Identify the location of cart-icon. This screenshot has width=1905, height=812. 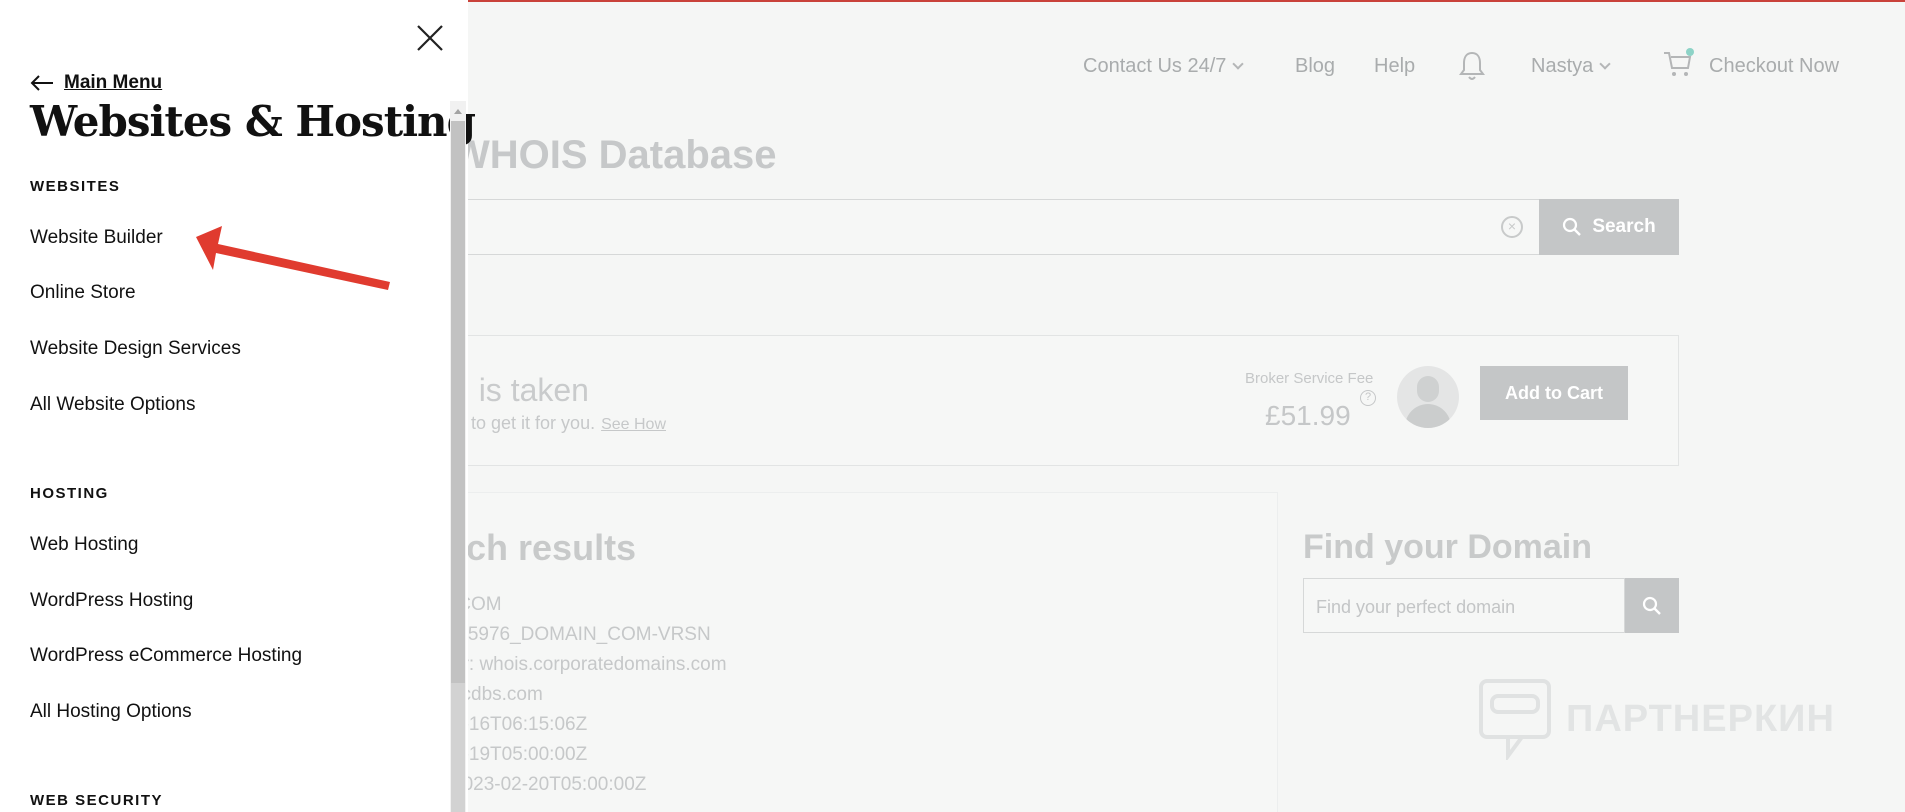
(1678, 67).